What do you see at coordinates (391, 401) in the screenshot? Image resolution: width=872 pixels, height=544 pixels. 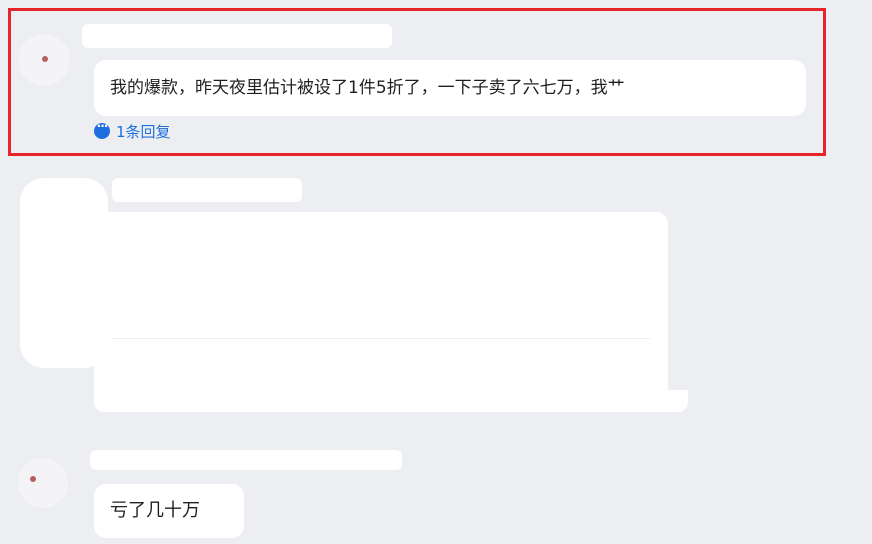 I see `redaction-strip` at bounding box center [391, 401].